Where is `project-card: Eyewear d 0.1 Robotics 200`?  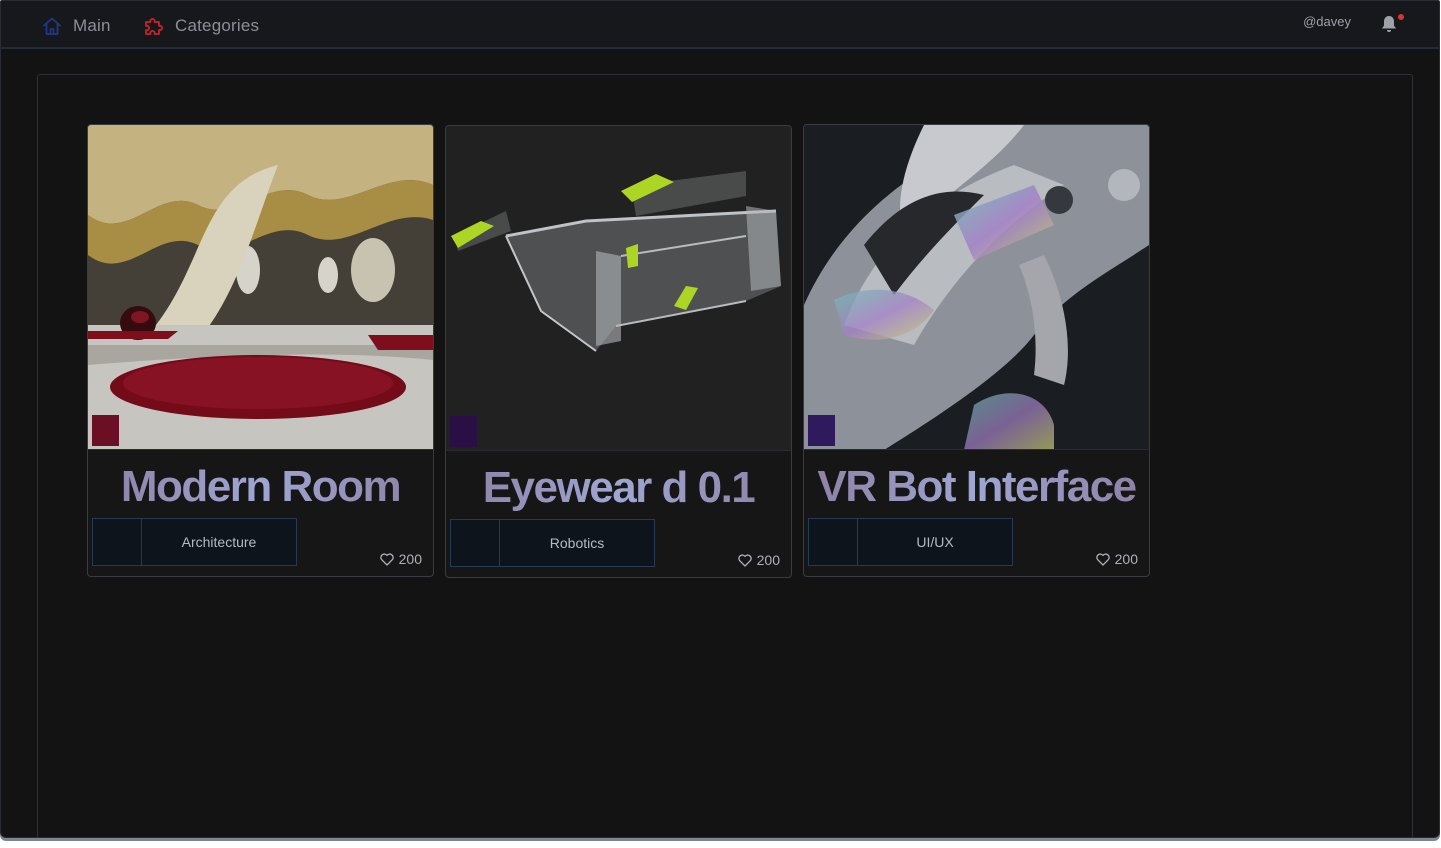 project-card: Eyewear d 0.1 Robotics 200 is located at coordinates (618, 351).